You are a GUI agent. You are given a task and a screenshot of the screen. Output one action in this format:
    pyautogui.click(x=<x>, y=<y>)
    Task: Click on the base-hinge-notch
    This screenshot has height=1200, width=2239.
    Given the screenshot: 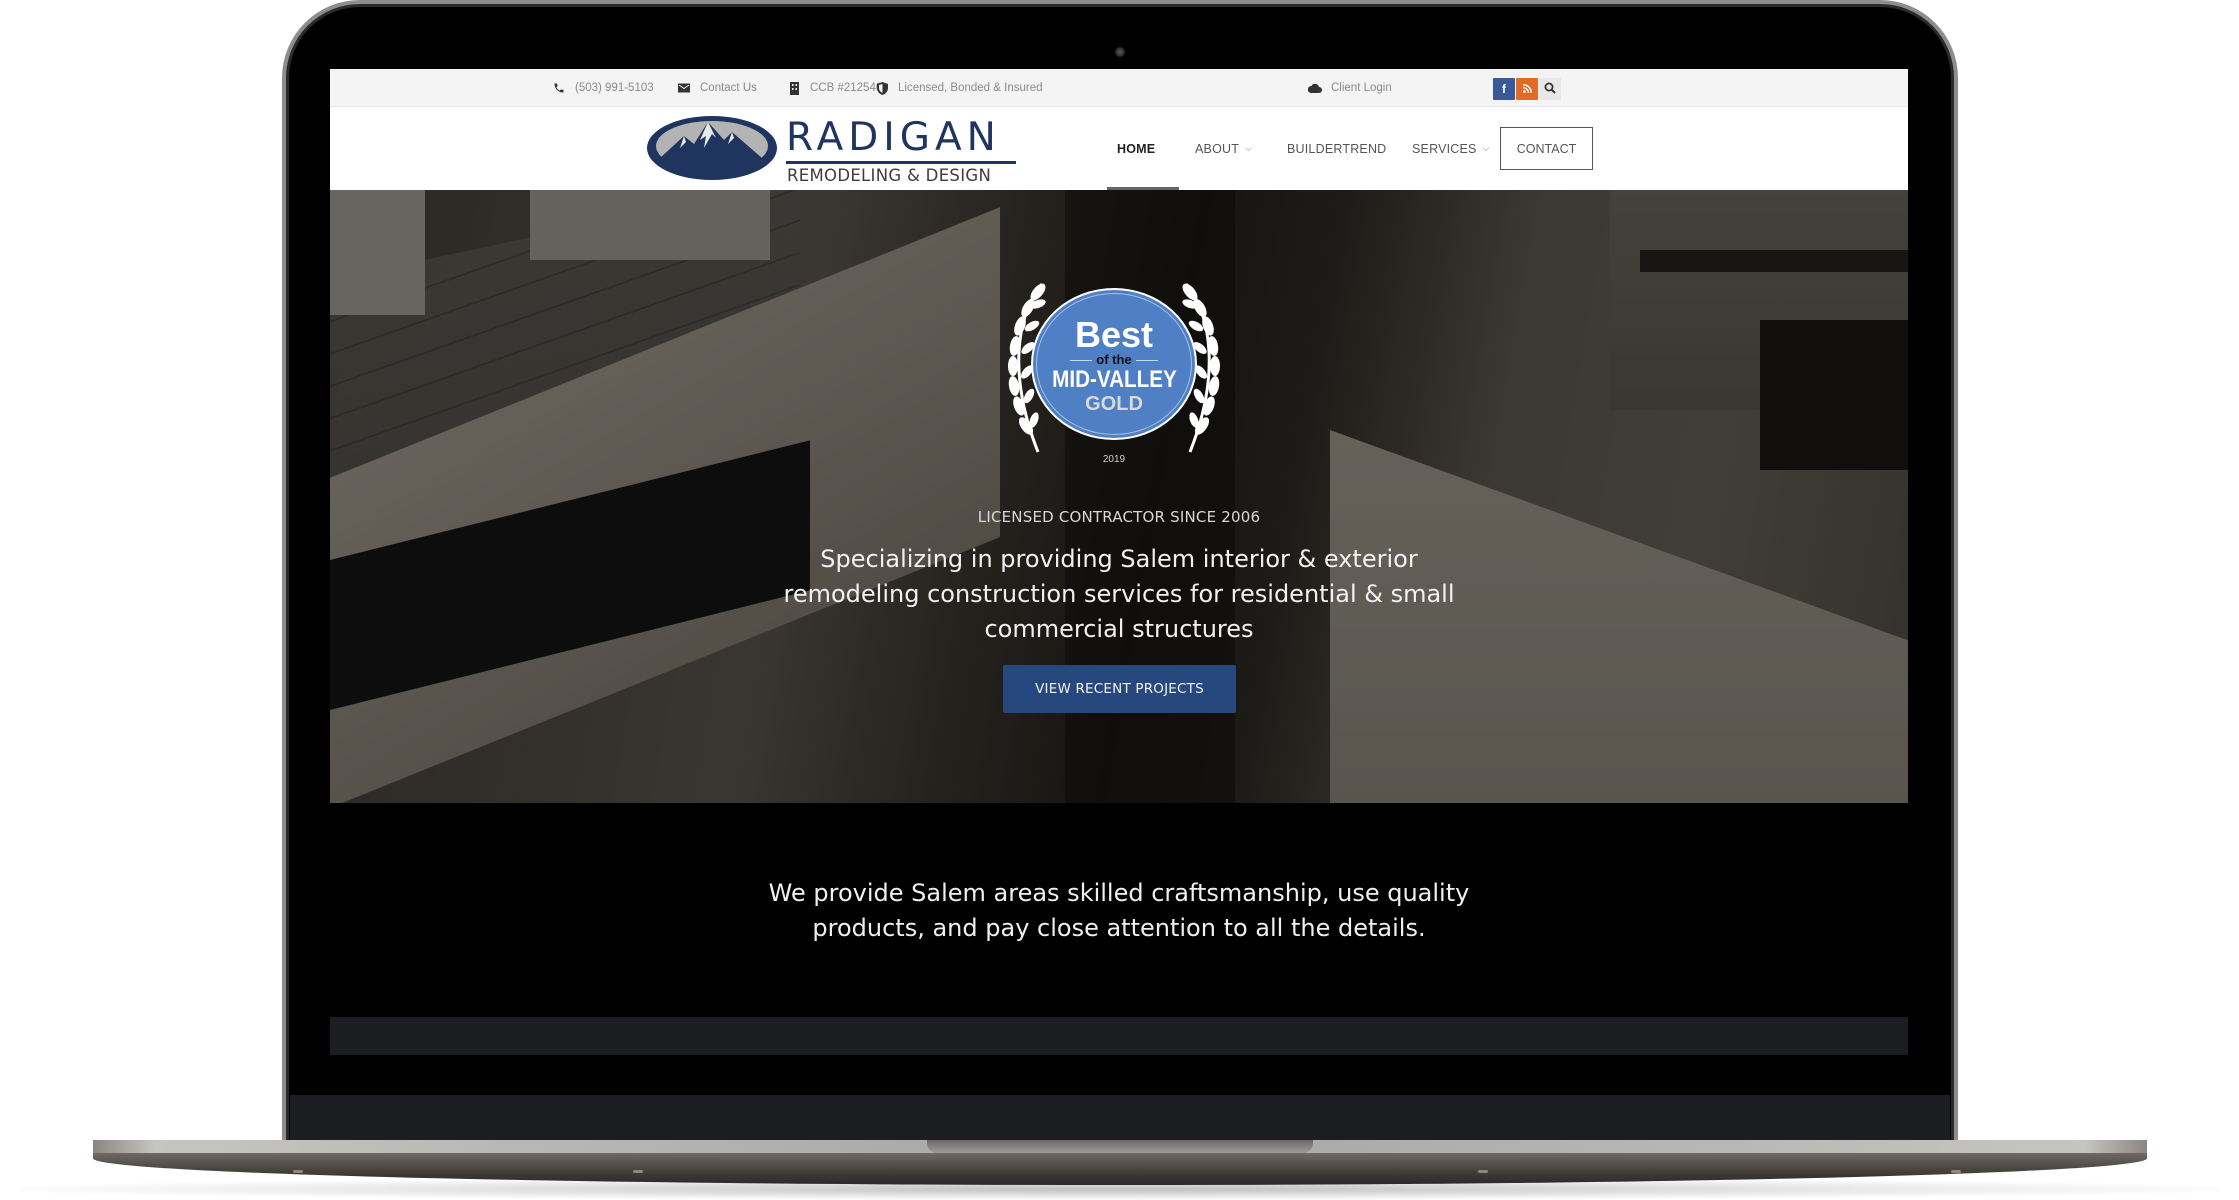 What is the action you would take?
    pyautogui.click(x=1120, y=1146)
    